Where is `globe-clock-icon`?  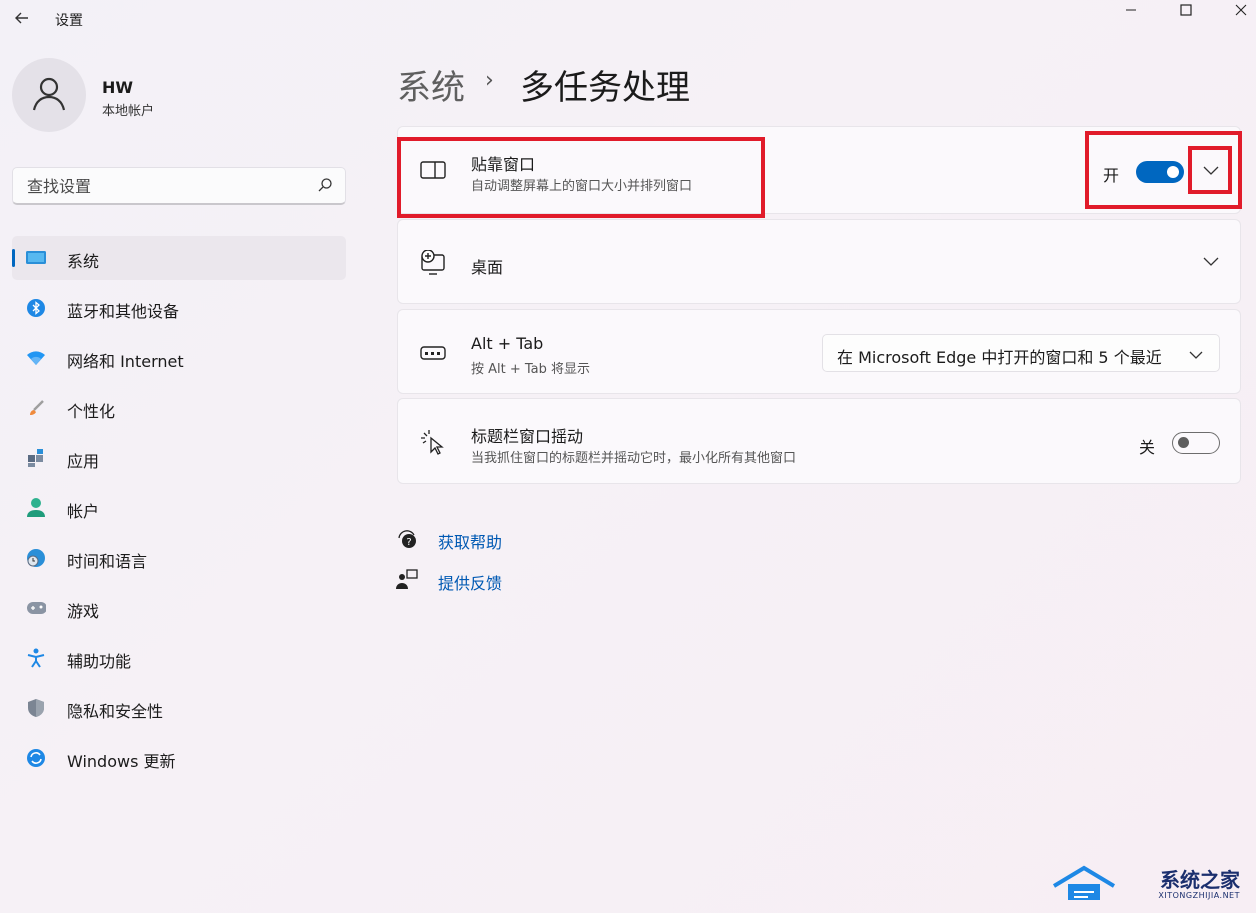
globe-clock-icon is located at coordinates (36, 558).